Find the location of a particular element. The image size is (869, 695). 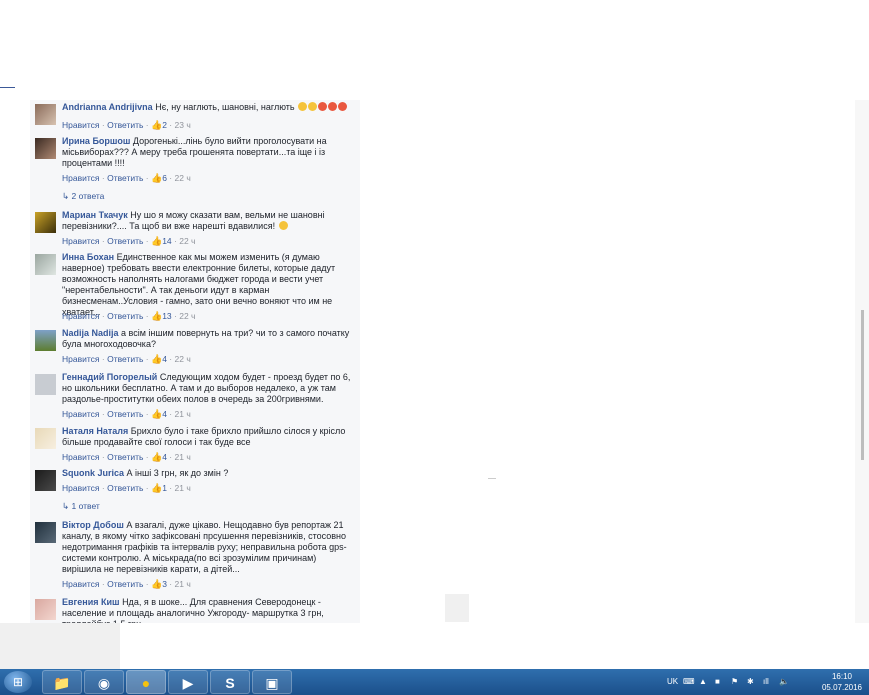

smile-emoji-icon is located at coordinates (283, 225).